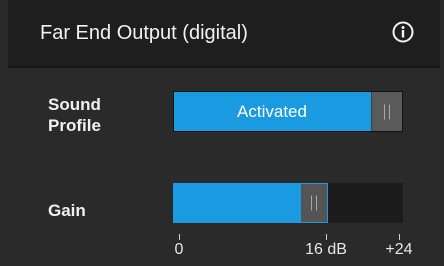 Image resolution: width=444 pixels, height=266 pixels. What do you see at coordinates (272, 111) in the screenshot?
I see `sound-profile-state: Activated` at bounding box center [272, 111].